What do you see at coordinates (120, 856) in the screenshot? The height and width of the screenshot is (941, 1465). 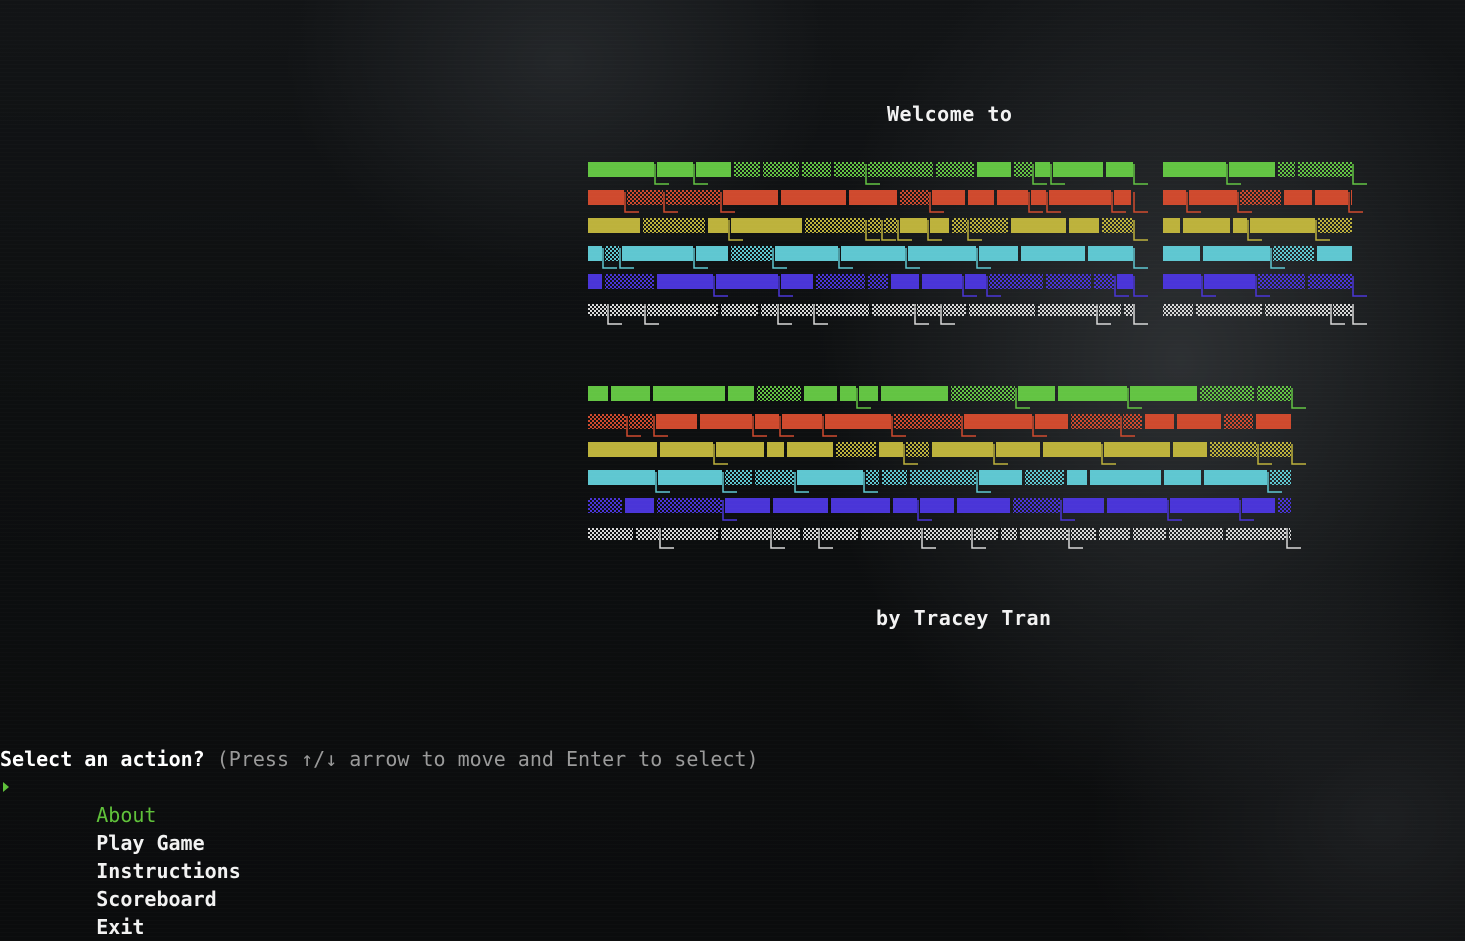 I see `menu-item-instructions: Instructions` at bounding box center [120, 856].